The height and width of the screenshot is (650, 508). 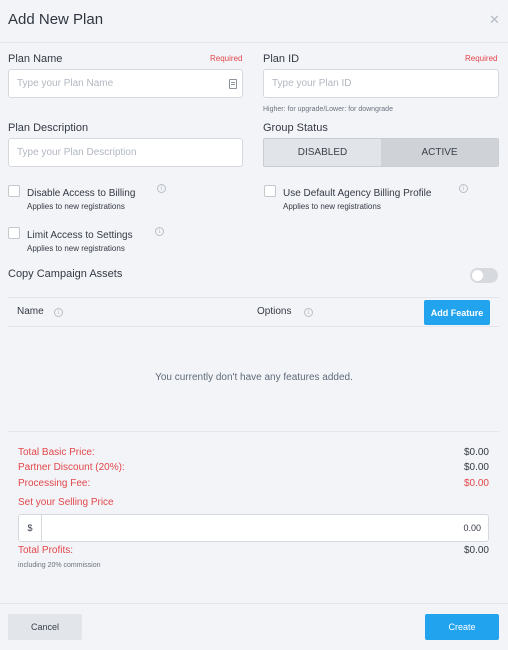 What do you see at coordinates (254, 603) in the screenshot?
I see `footer-divider` at bounding box center [254, 603].